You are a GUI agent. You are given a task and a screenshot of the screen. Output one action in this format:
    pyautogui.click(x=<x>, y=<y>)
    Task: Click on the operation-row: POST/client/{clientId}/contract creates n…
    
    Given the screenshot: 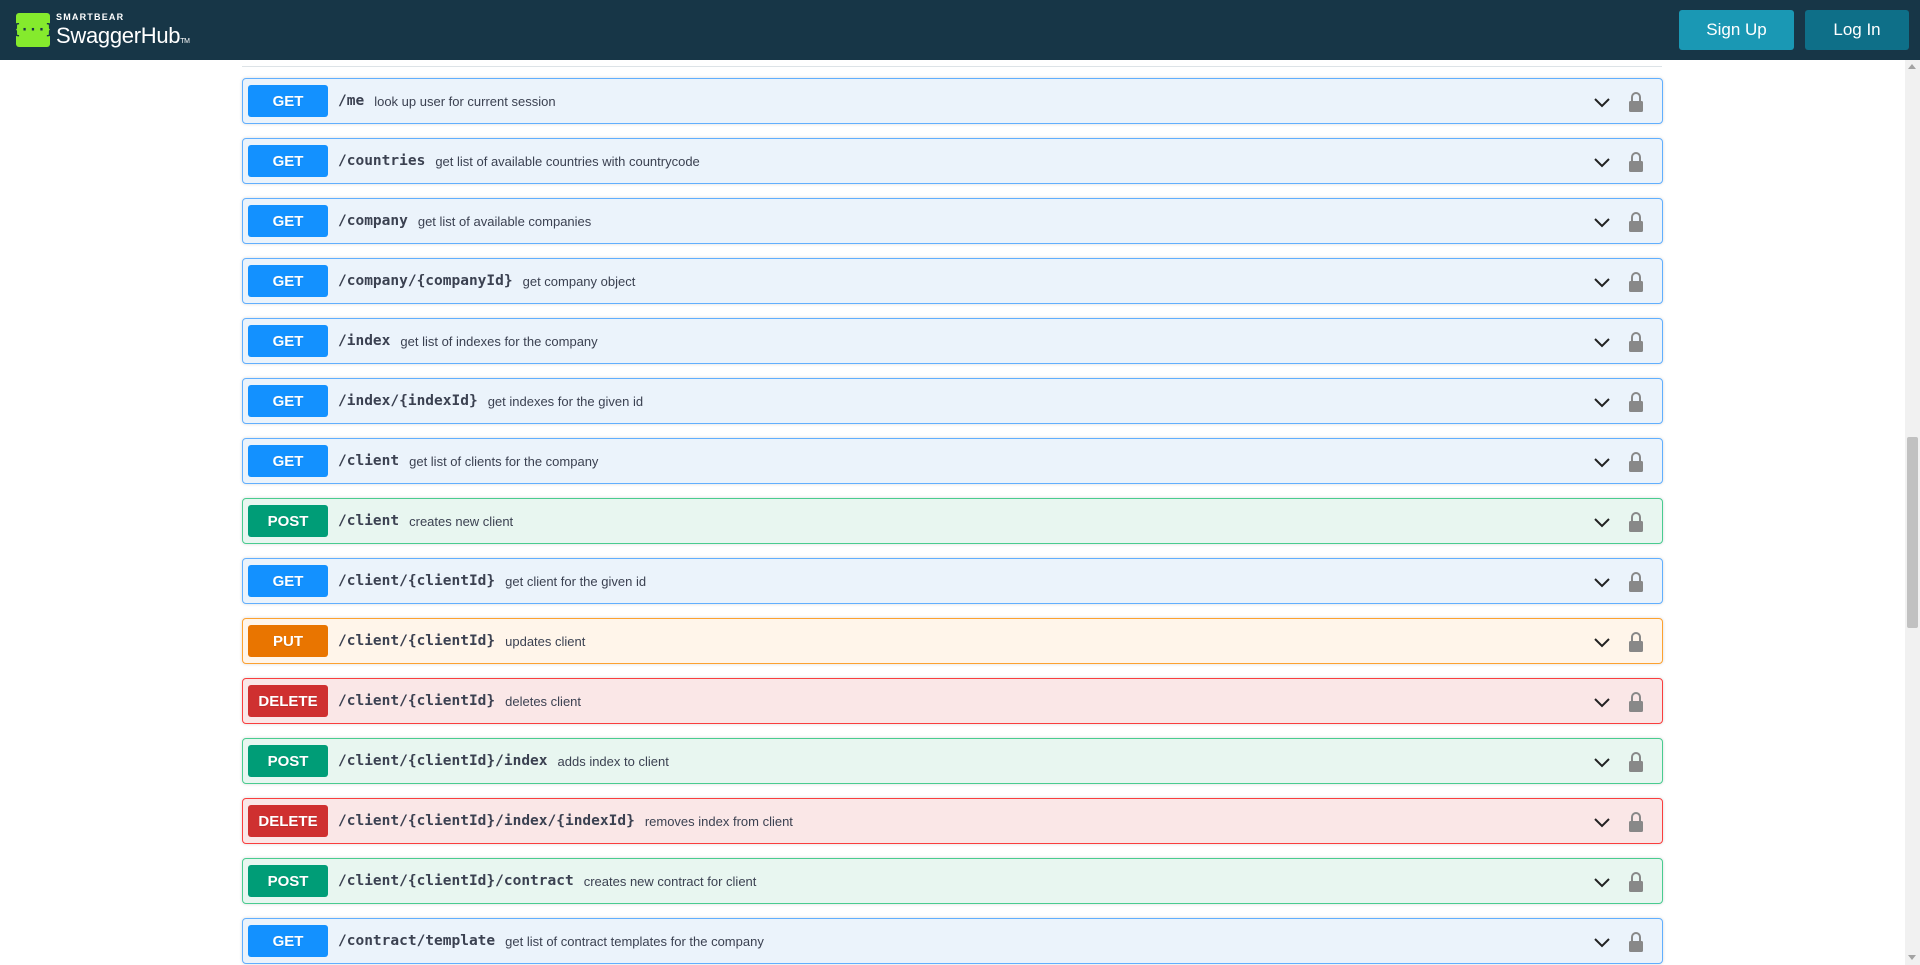 What is the action you would take?
    pyautogui.click(x=952, y=881)
    